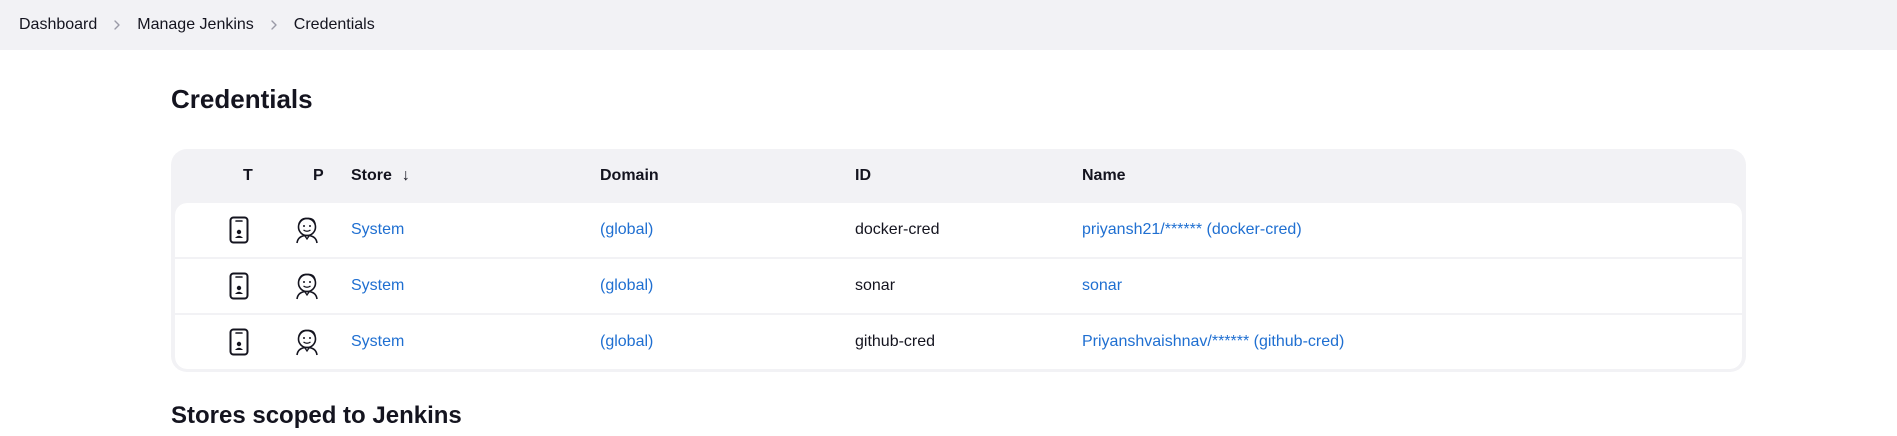 This screenshot has height=436, width=1897. Describe the element at coordinates (242, 99) in the screenshot. I see `page-title: Credentials` at that location.